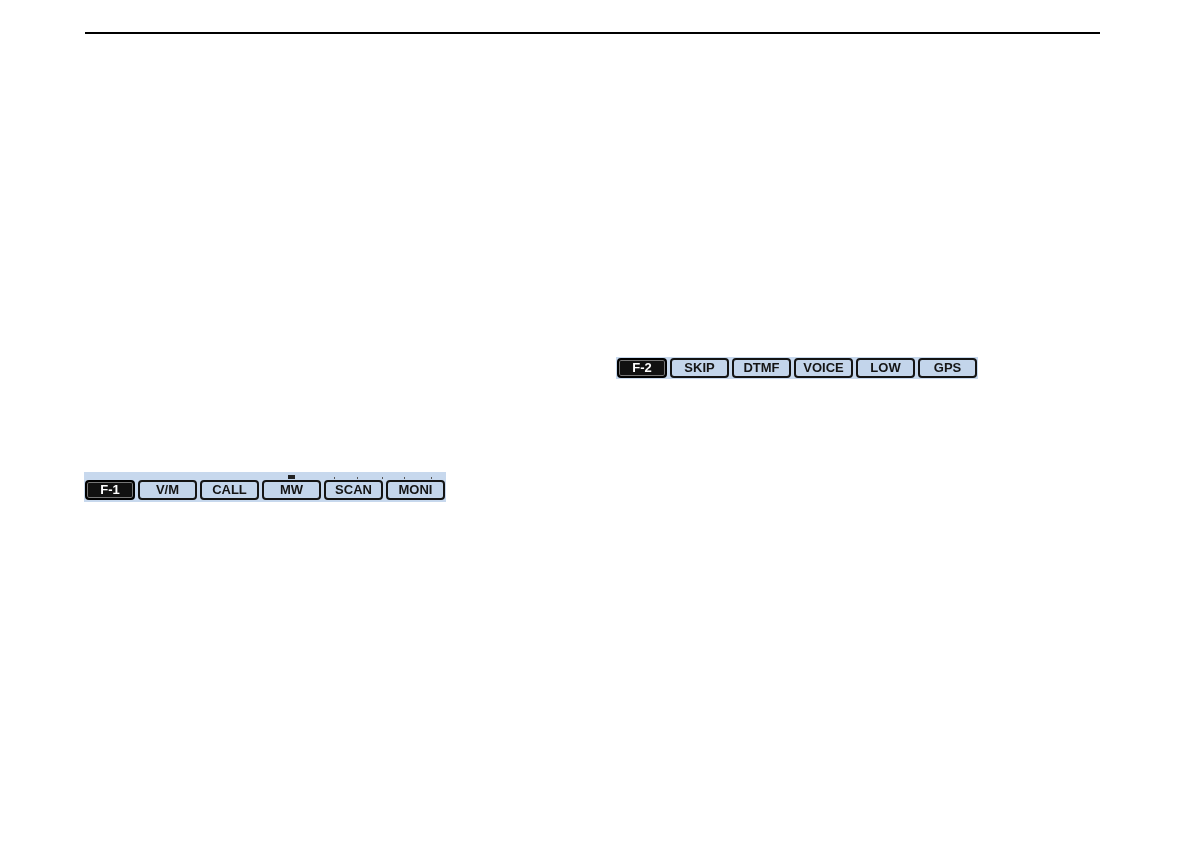 This screenshot has width=1191, height=842. What do you see at coordinates (823, 368) in the screenshot?
I see `function-key: VOICE` at bounding box center [823, 368].